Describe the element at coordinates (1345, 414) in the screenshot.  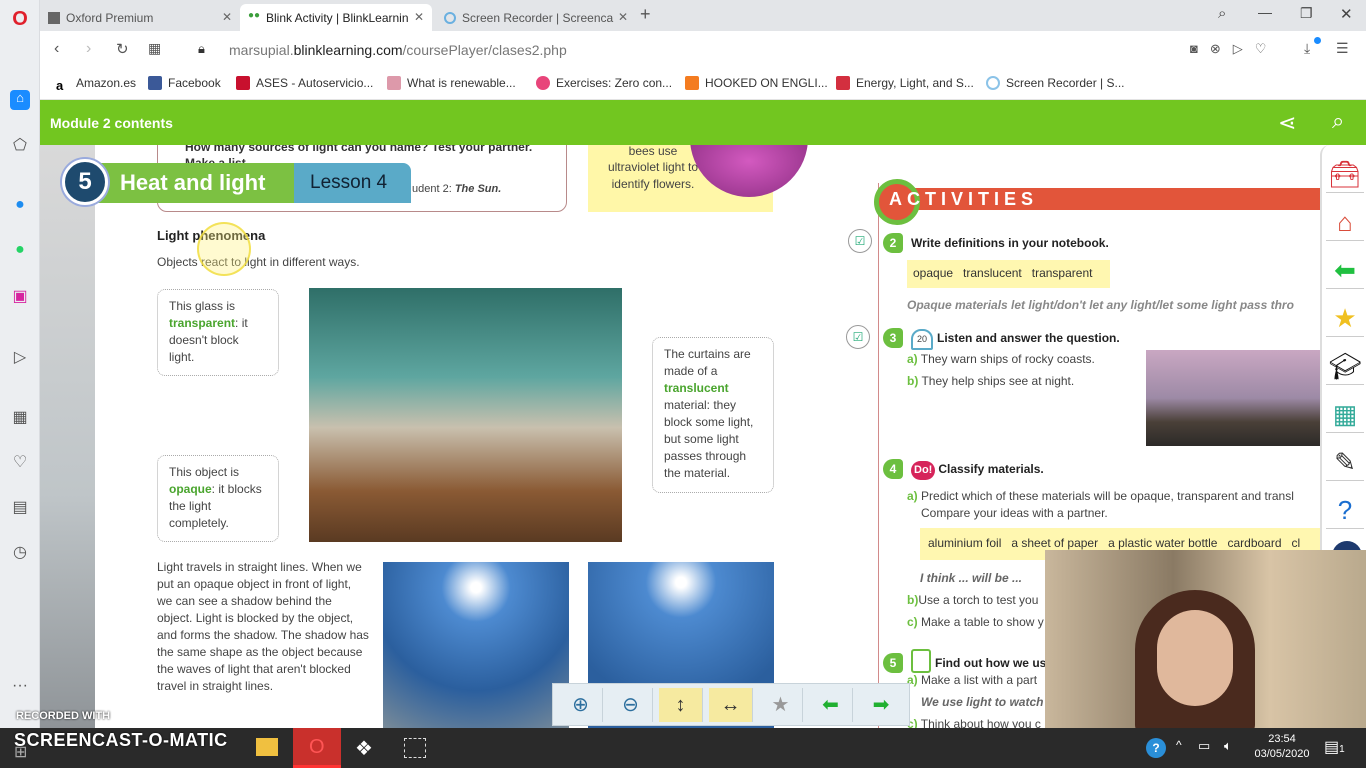
I see `resources-icon: ▦` at that location.